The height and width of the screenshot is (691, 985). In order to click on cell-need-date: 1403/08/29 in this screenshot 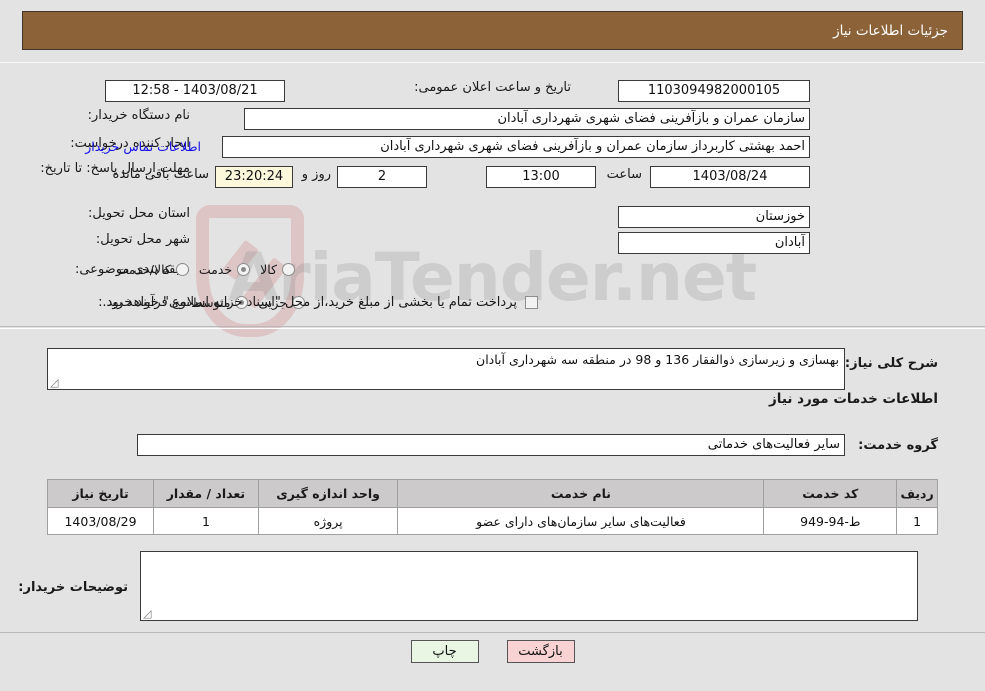, I will do `click(100, 521)`.